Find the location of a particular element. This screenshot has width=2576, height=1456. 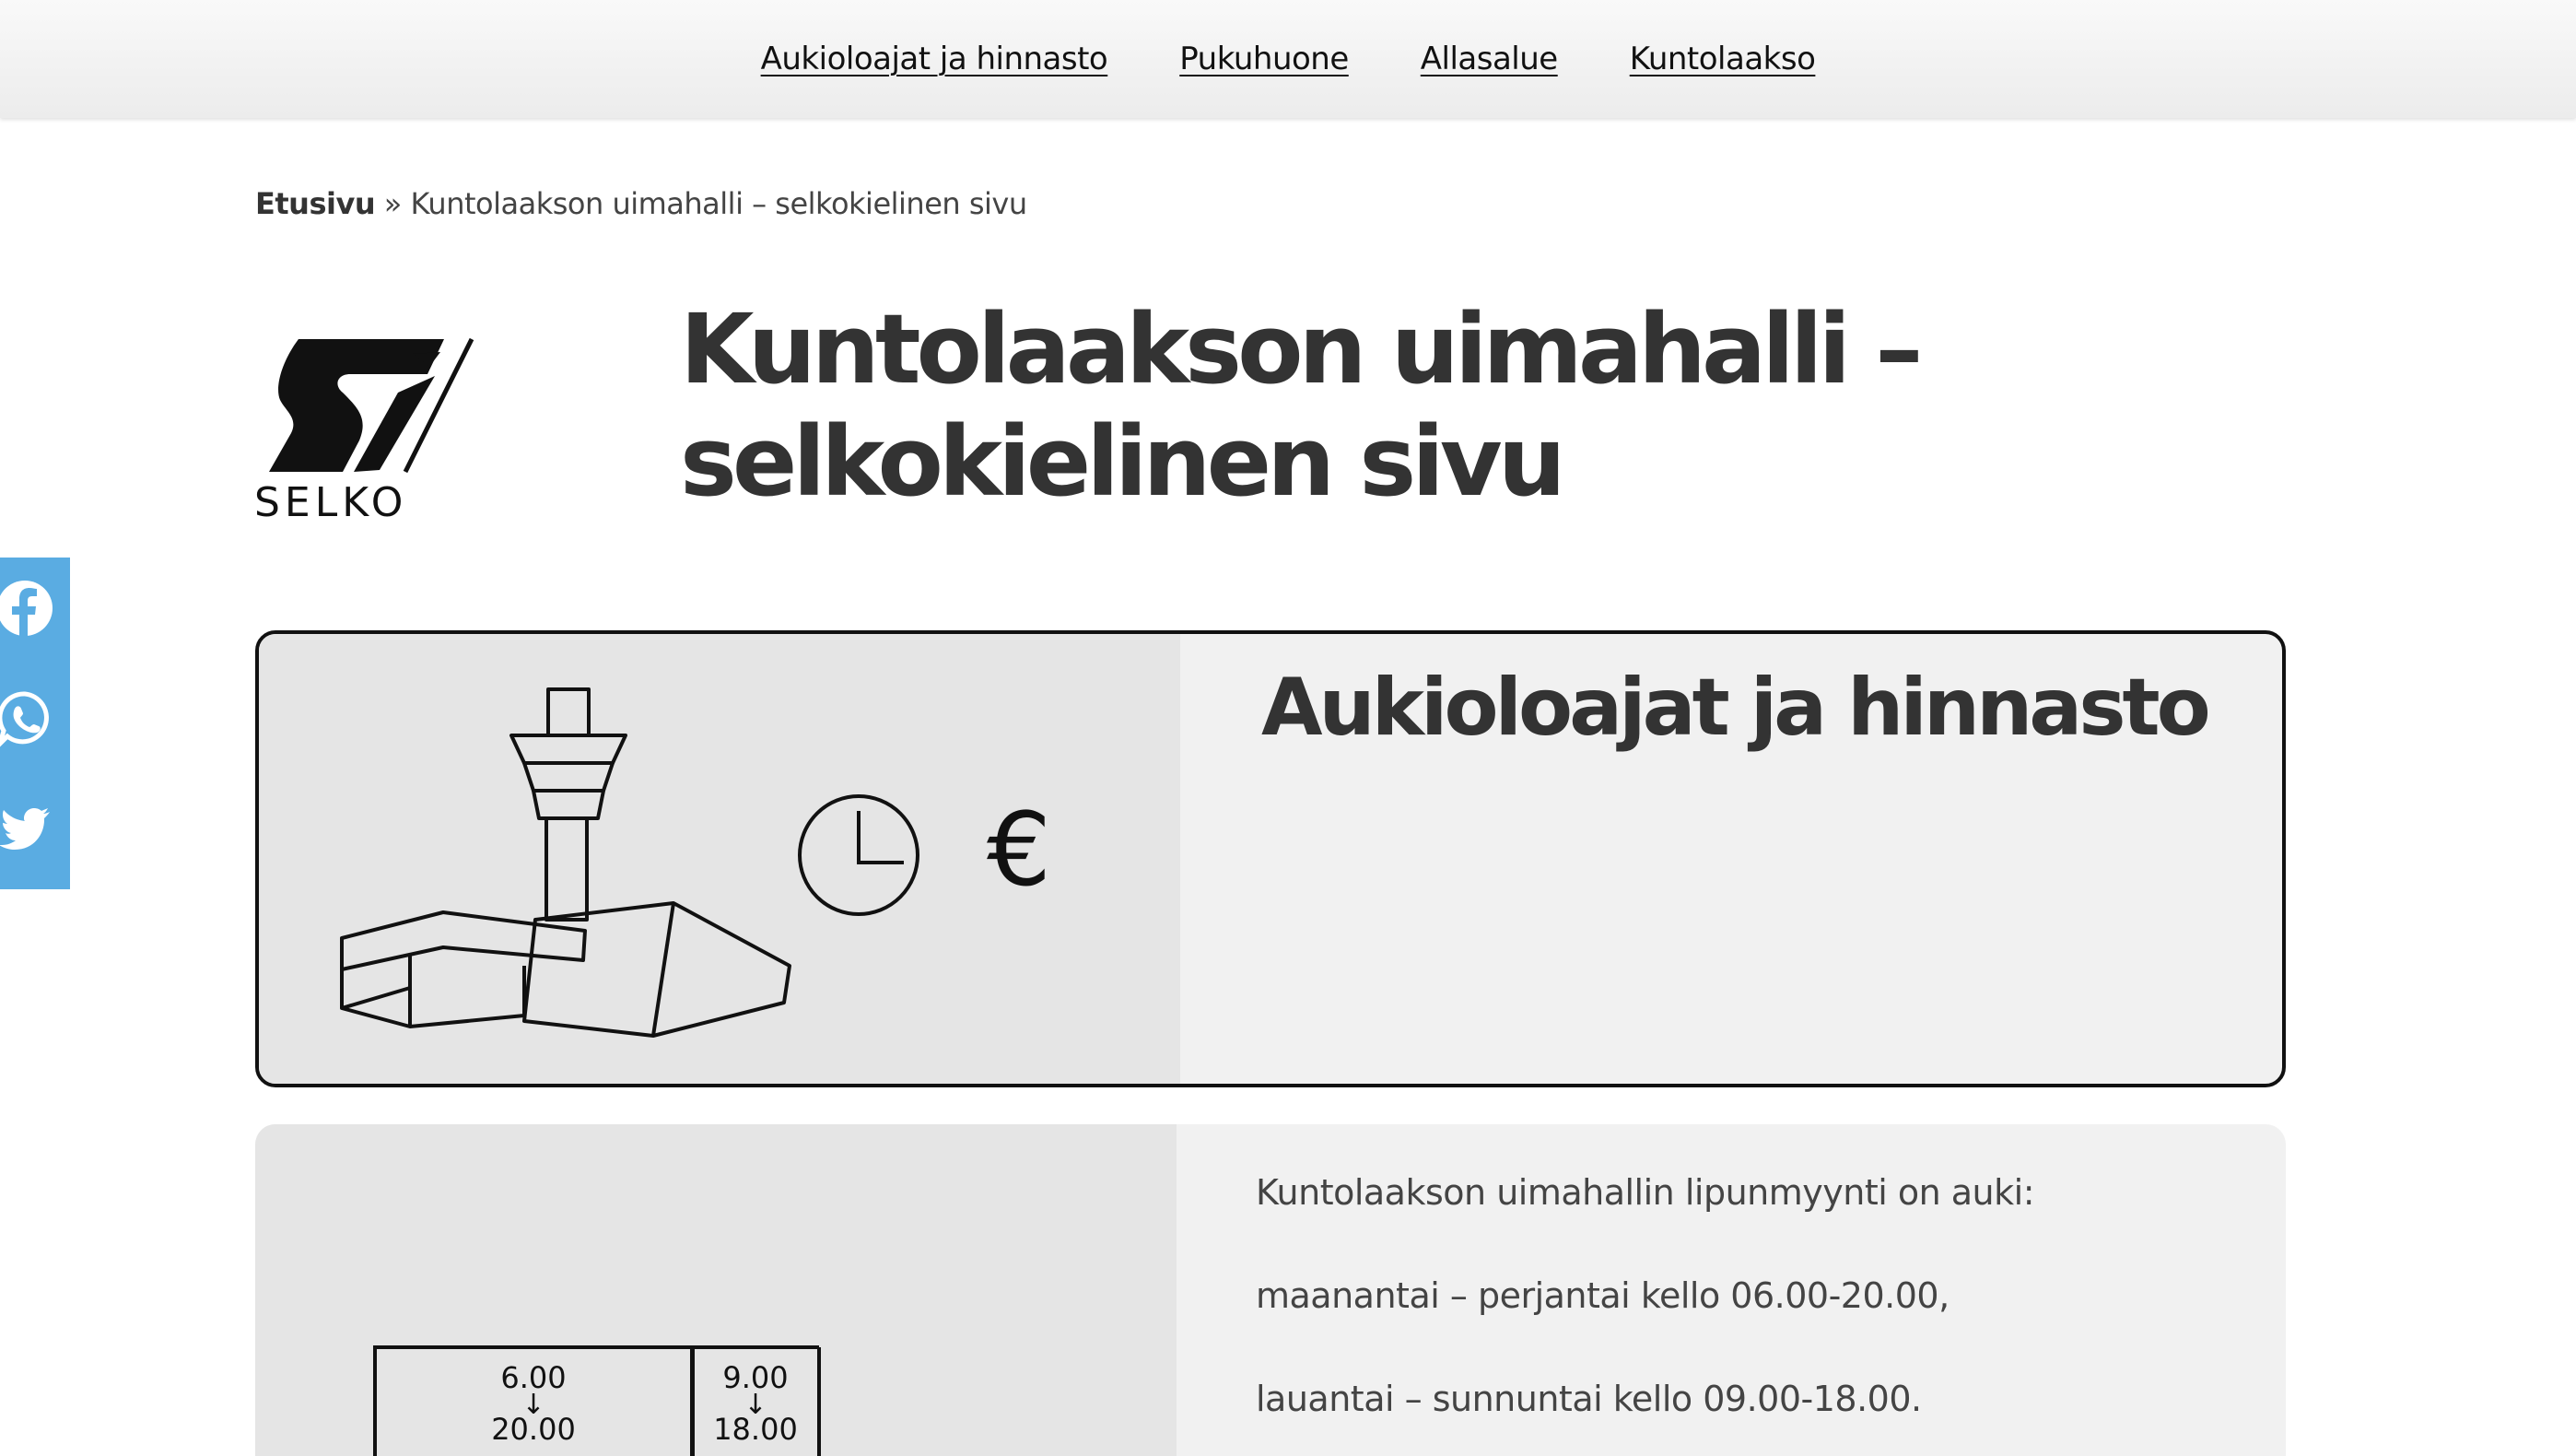

breadcrumb-home-link: Etusivu is located at coordinates (315, 203).